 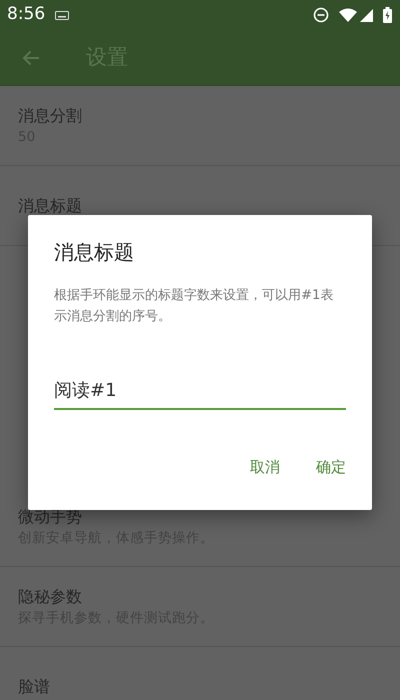 I want to click on dialog-button: 取消, so click(x=265, y=467).